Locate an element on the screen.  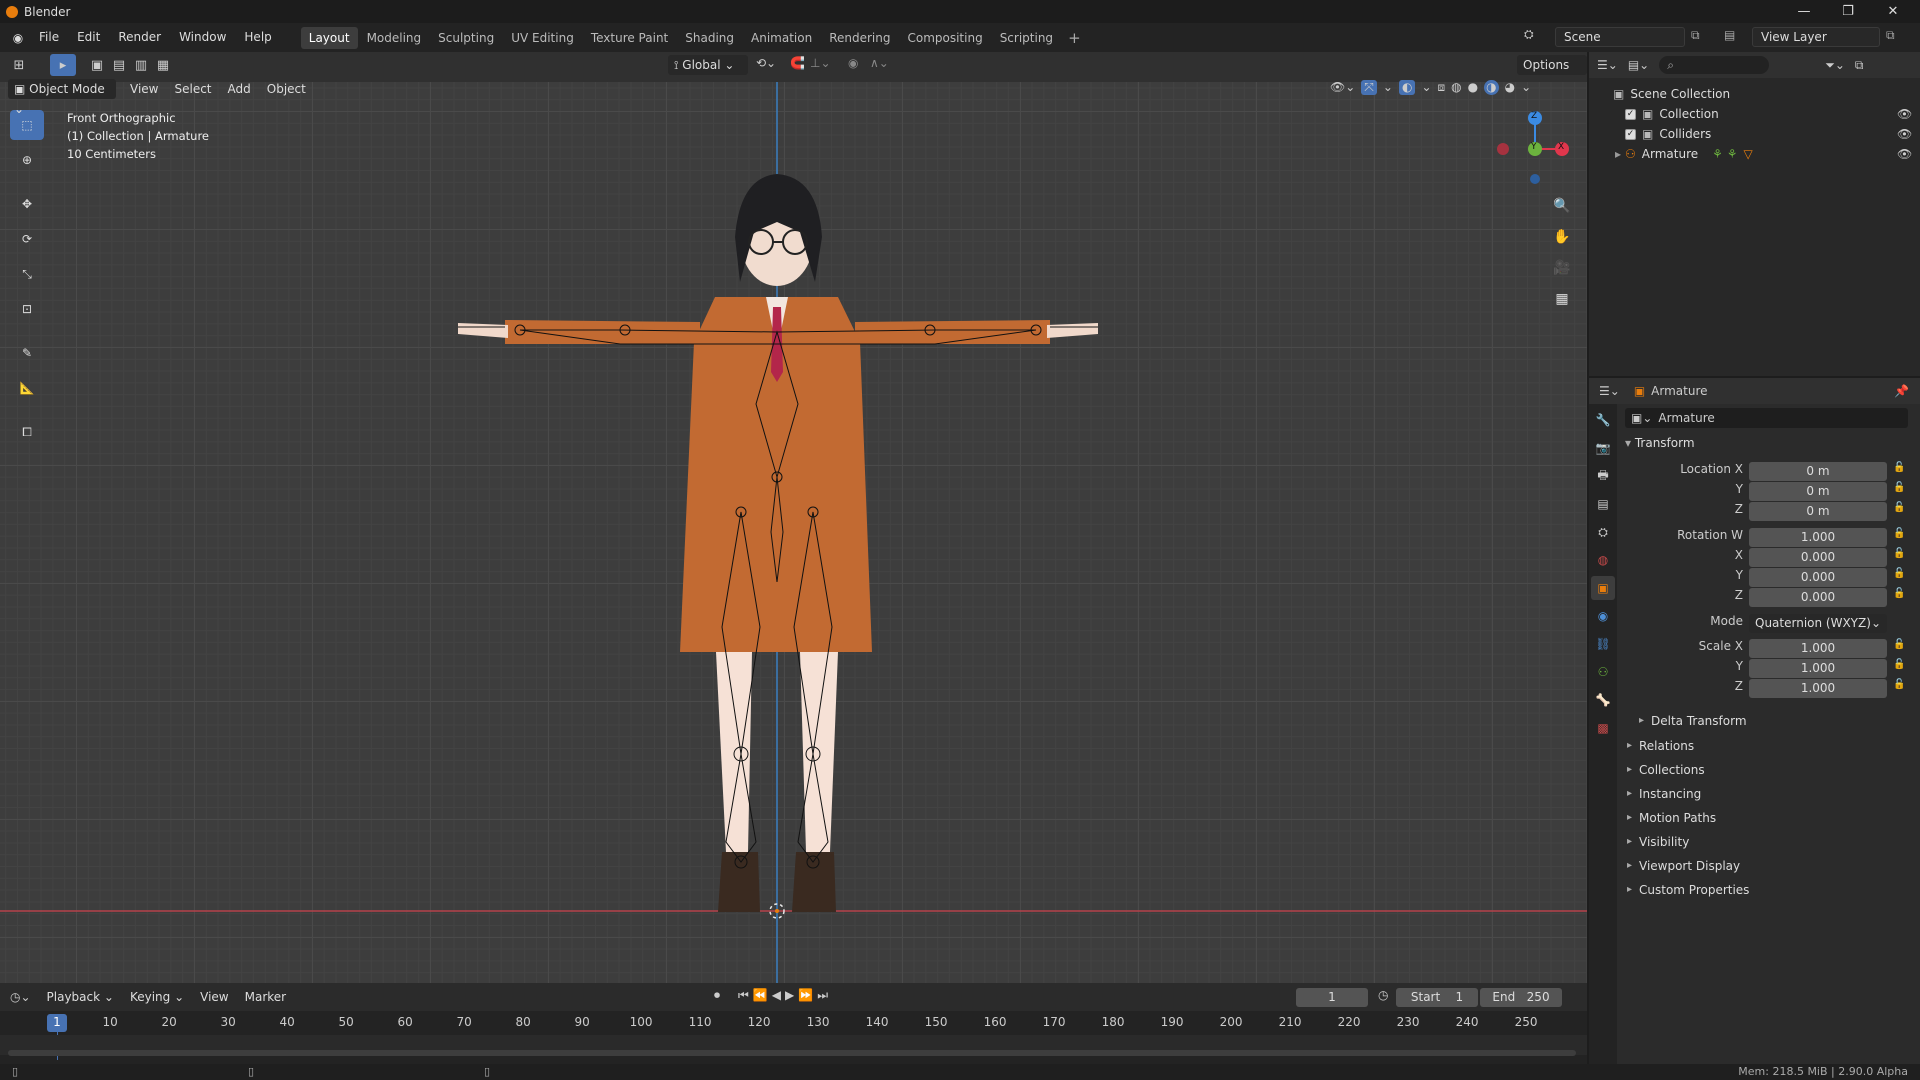
render-tab-icon: 📷 is located at coordinates (1603, 448).